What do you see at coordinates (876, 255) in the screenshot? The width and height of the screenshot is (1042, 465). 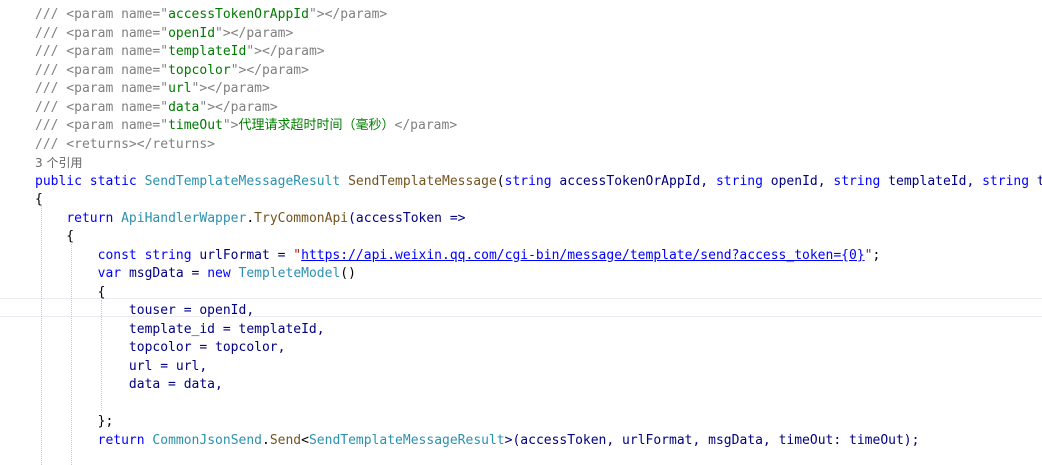 I see `code-token: ;` at bounding box center [876, 255].